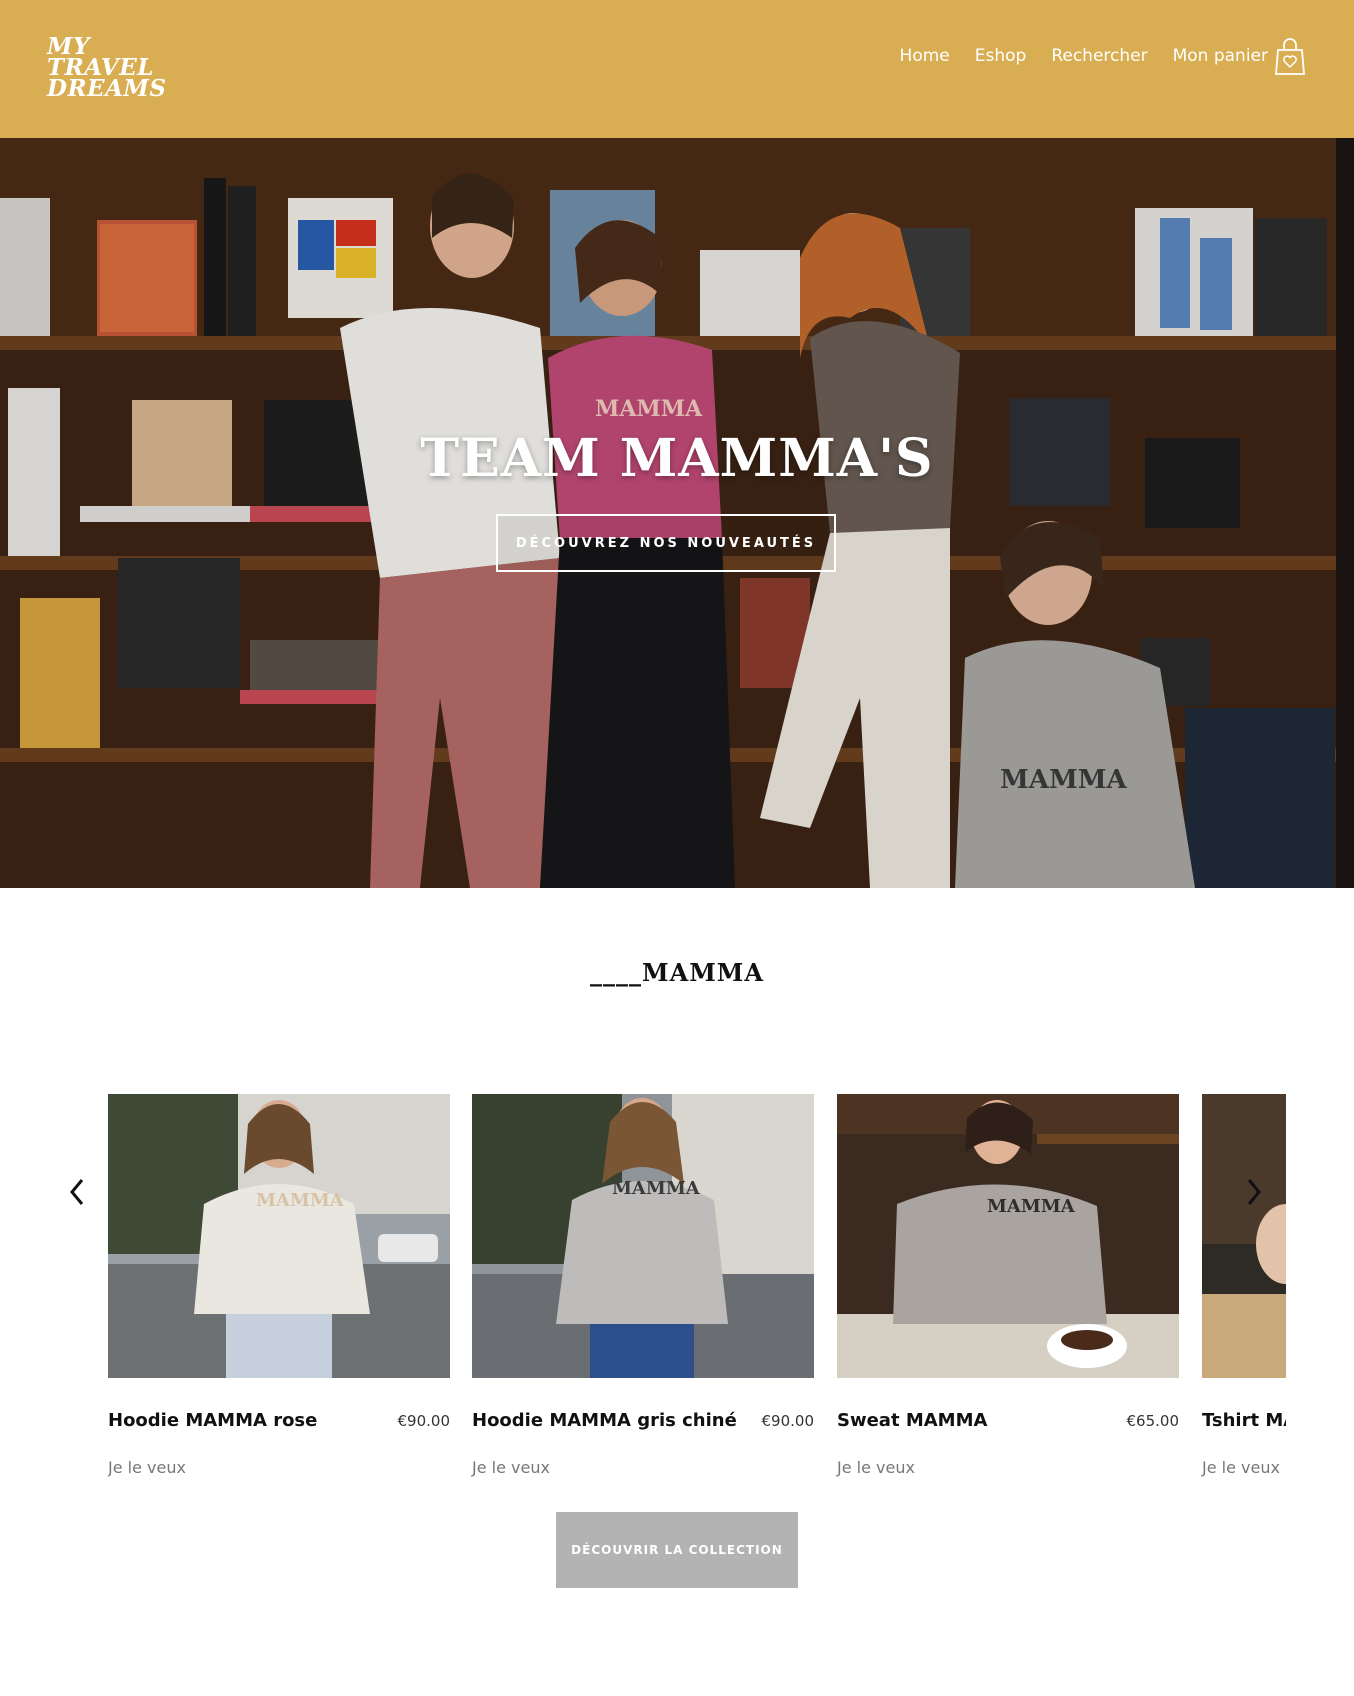 This screenshot has width=1354, height=1696. Describe the element at coordinates (1254, 1192) in the screenshot. I see `chevron-right-icon` at that location.